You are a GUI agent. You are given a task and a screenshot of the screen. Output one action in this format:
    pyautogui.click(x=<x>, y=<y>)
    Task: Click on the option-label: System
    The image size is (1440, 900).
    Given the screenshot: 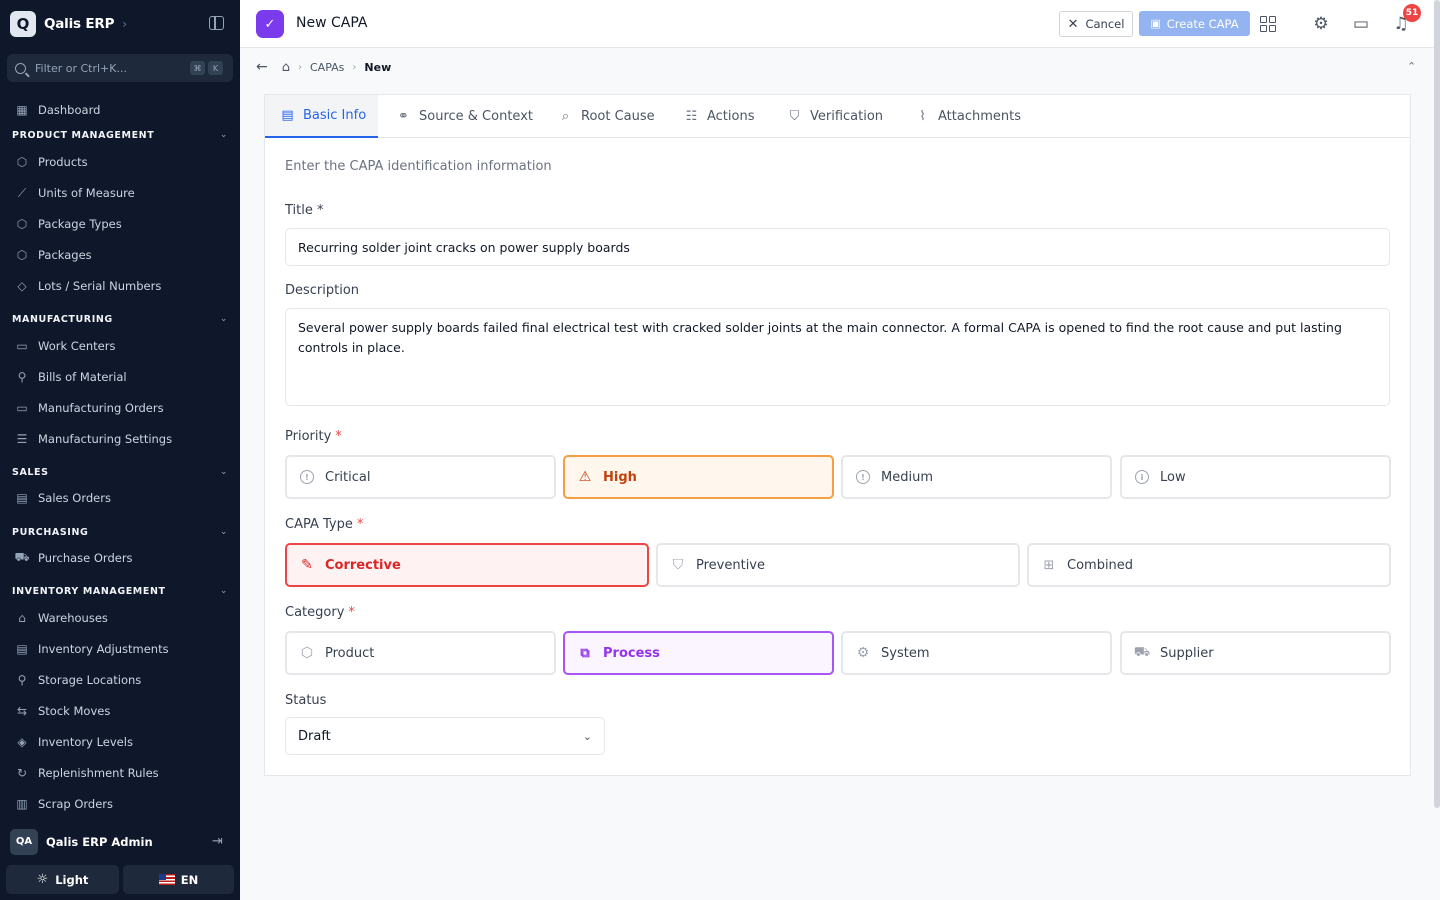 What is the action you would take?
    pyautogui.click(x=905, y=653)
    